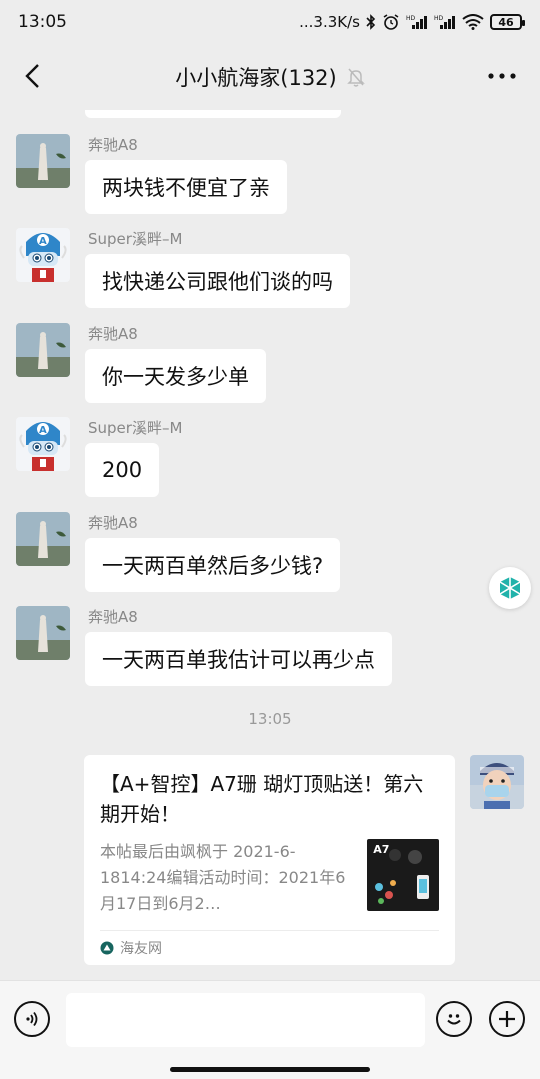  What do you see at coordinates (497, 782) in the screenshot?
I see `my-avatar` at bounding box center [497, 782].